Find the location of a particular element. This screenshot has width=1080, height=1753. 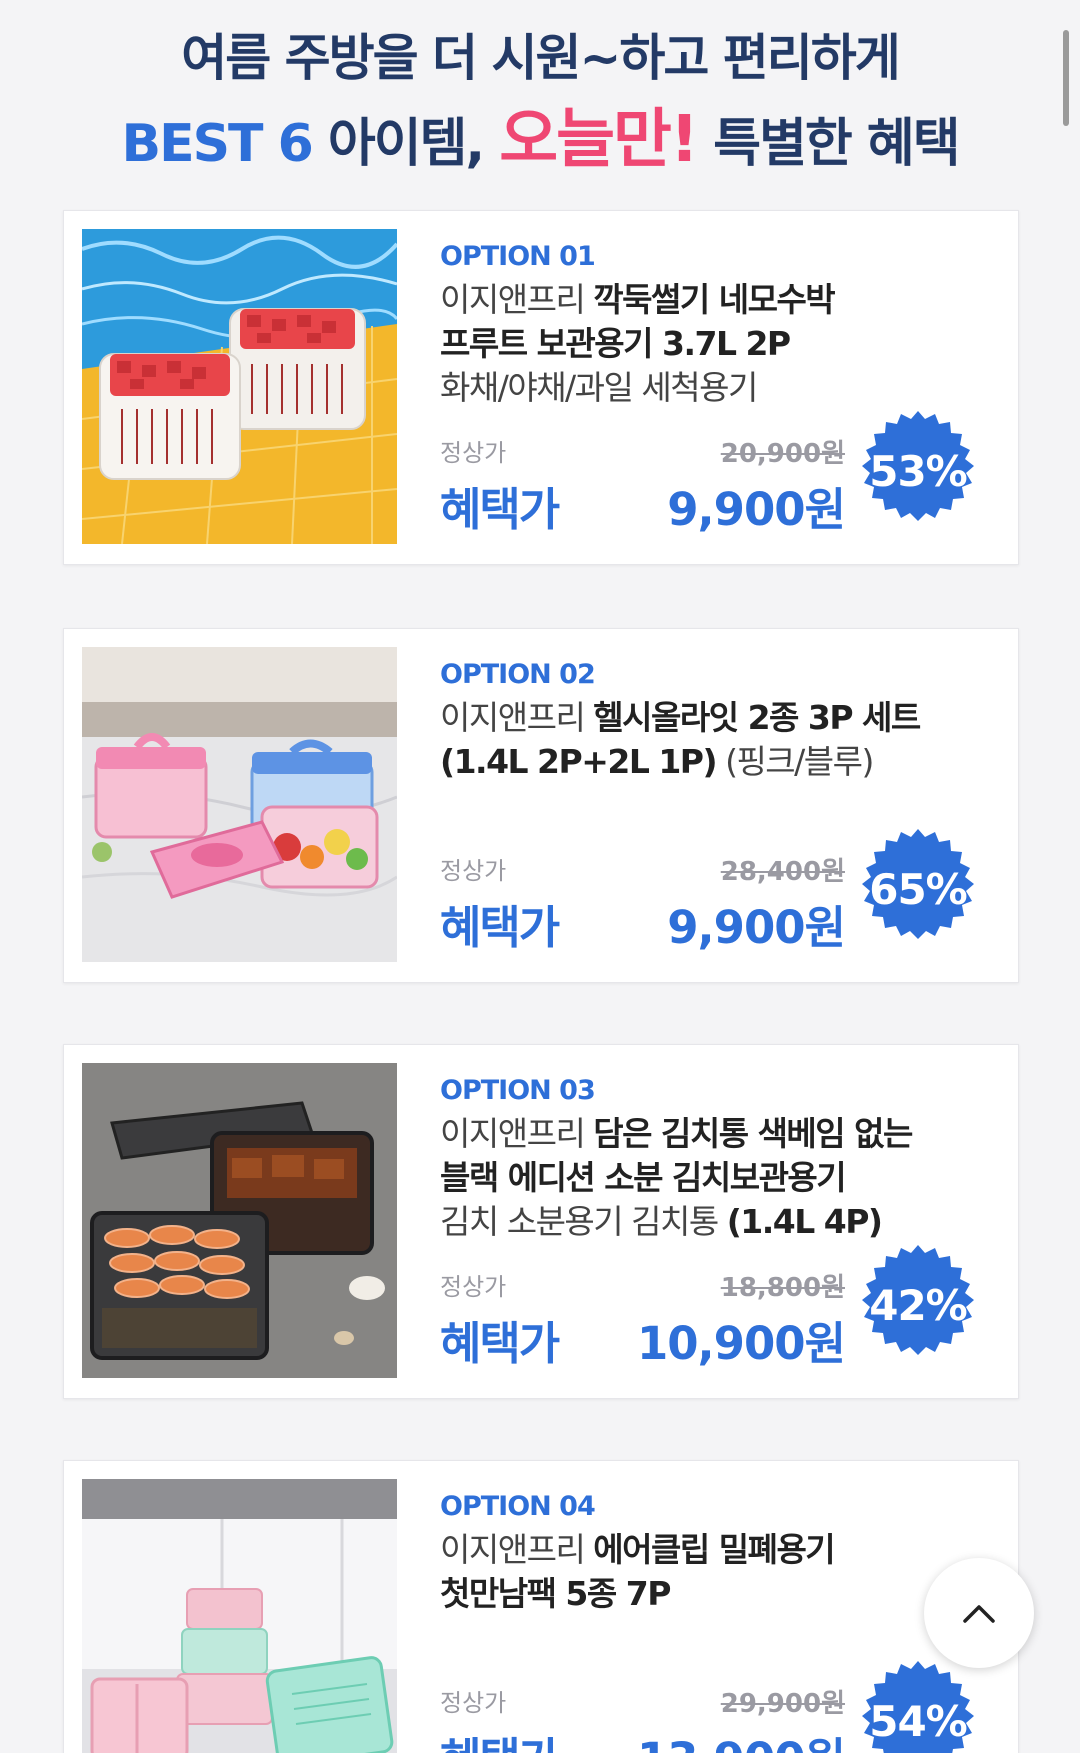

product-name-line2: 프루트 보관용기 3.7L 2P is located at coordinates (615, 343).